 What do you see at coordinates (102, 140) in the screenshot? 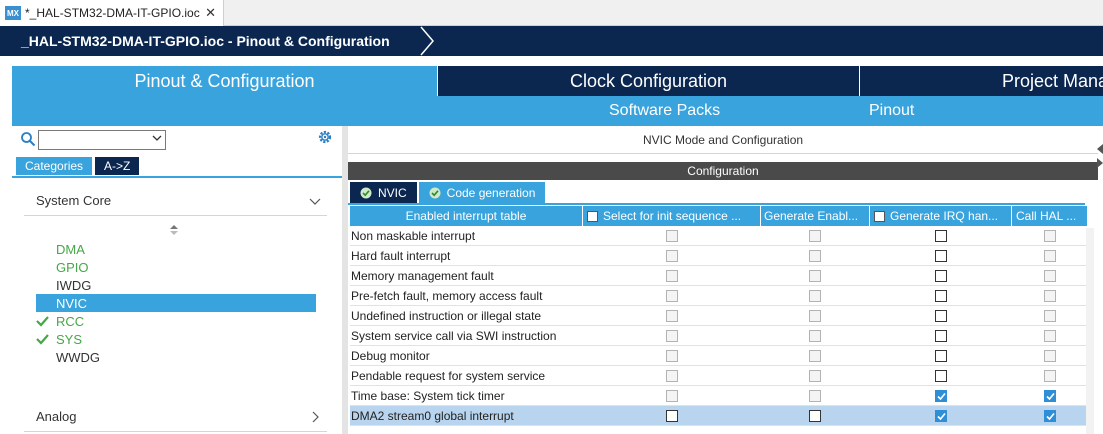
I see `search-input` at bounding box center [102, 140].